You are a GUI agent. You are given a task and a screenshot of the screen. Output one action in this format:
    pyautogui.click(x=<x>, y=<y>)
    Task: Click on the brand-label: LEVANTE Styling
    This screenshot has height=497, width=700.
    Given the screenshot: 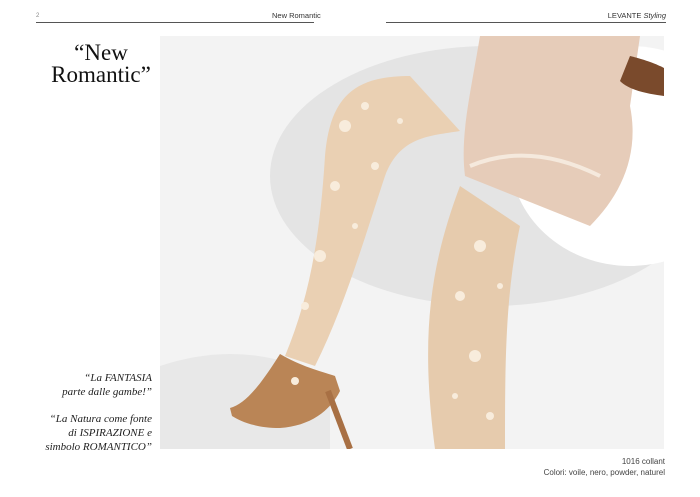 What is the action you would take?
    pyautogui.click(x=637, y=15)
    